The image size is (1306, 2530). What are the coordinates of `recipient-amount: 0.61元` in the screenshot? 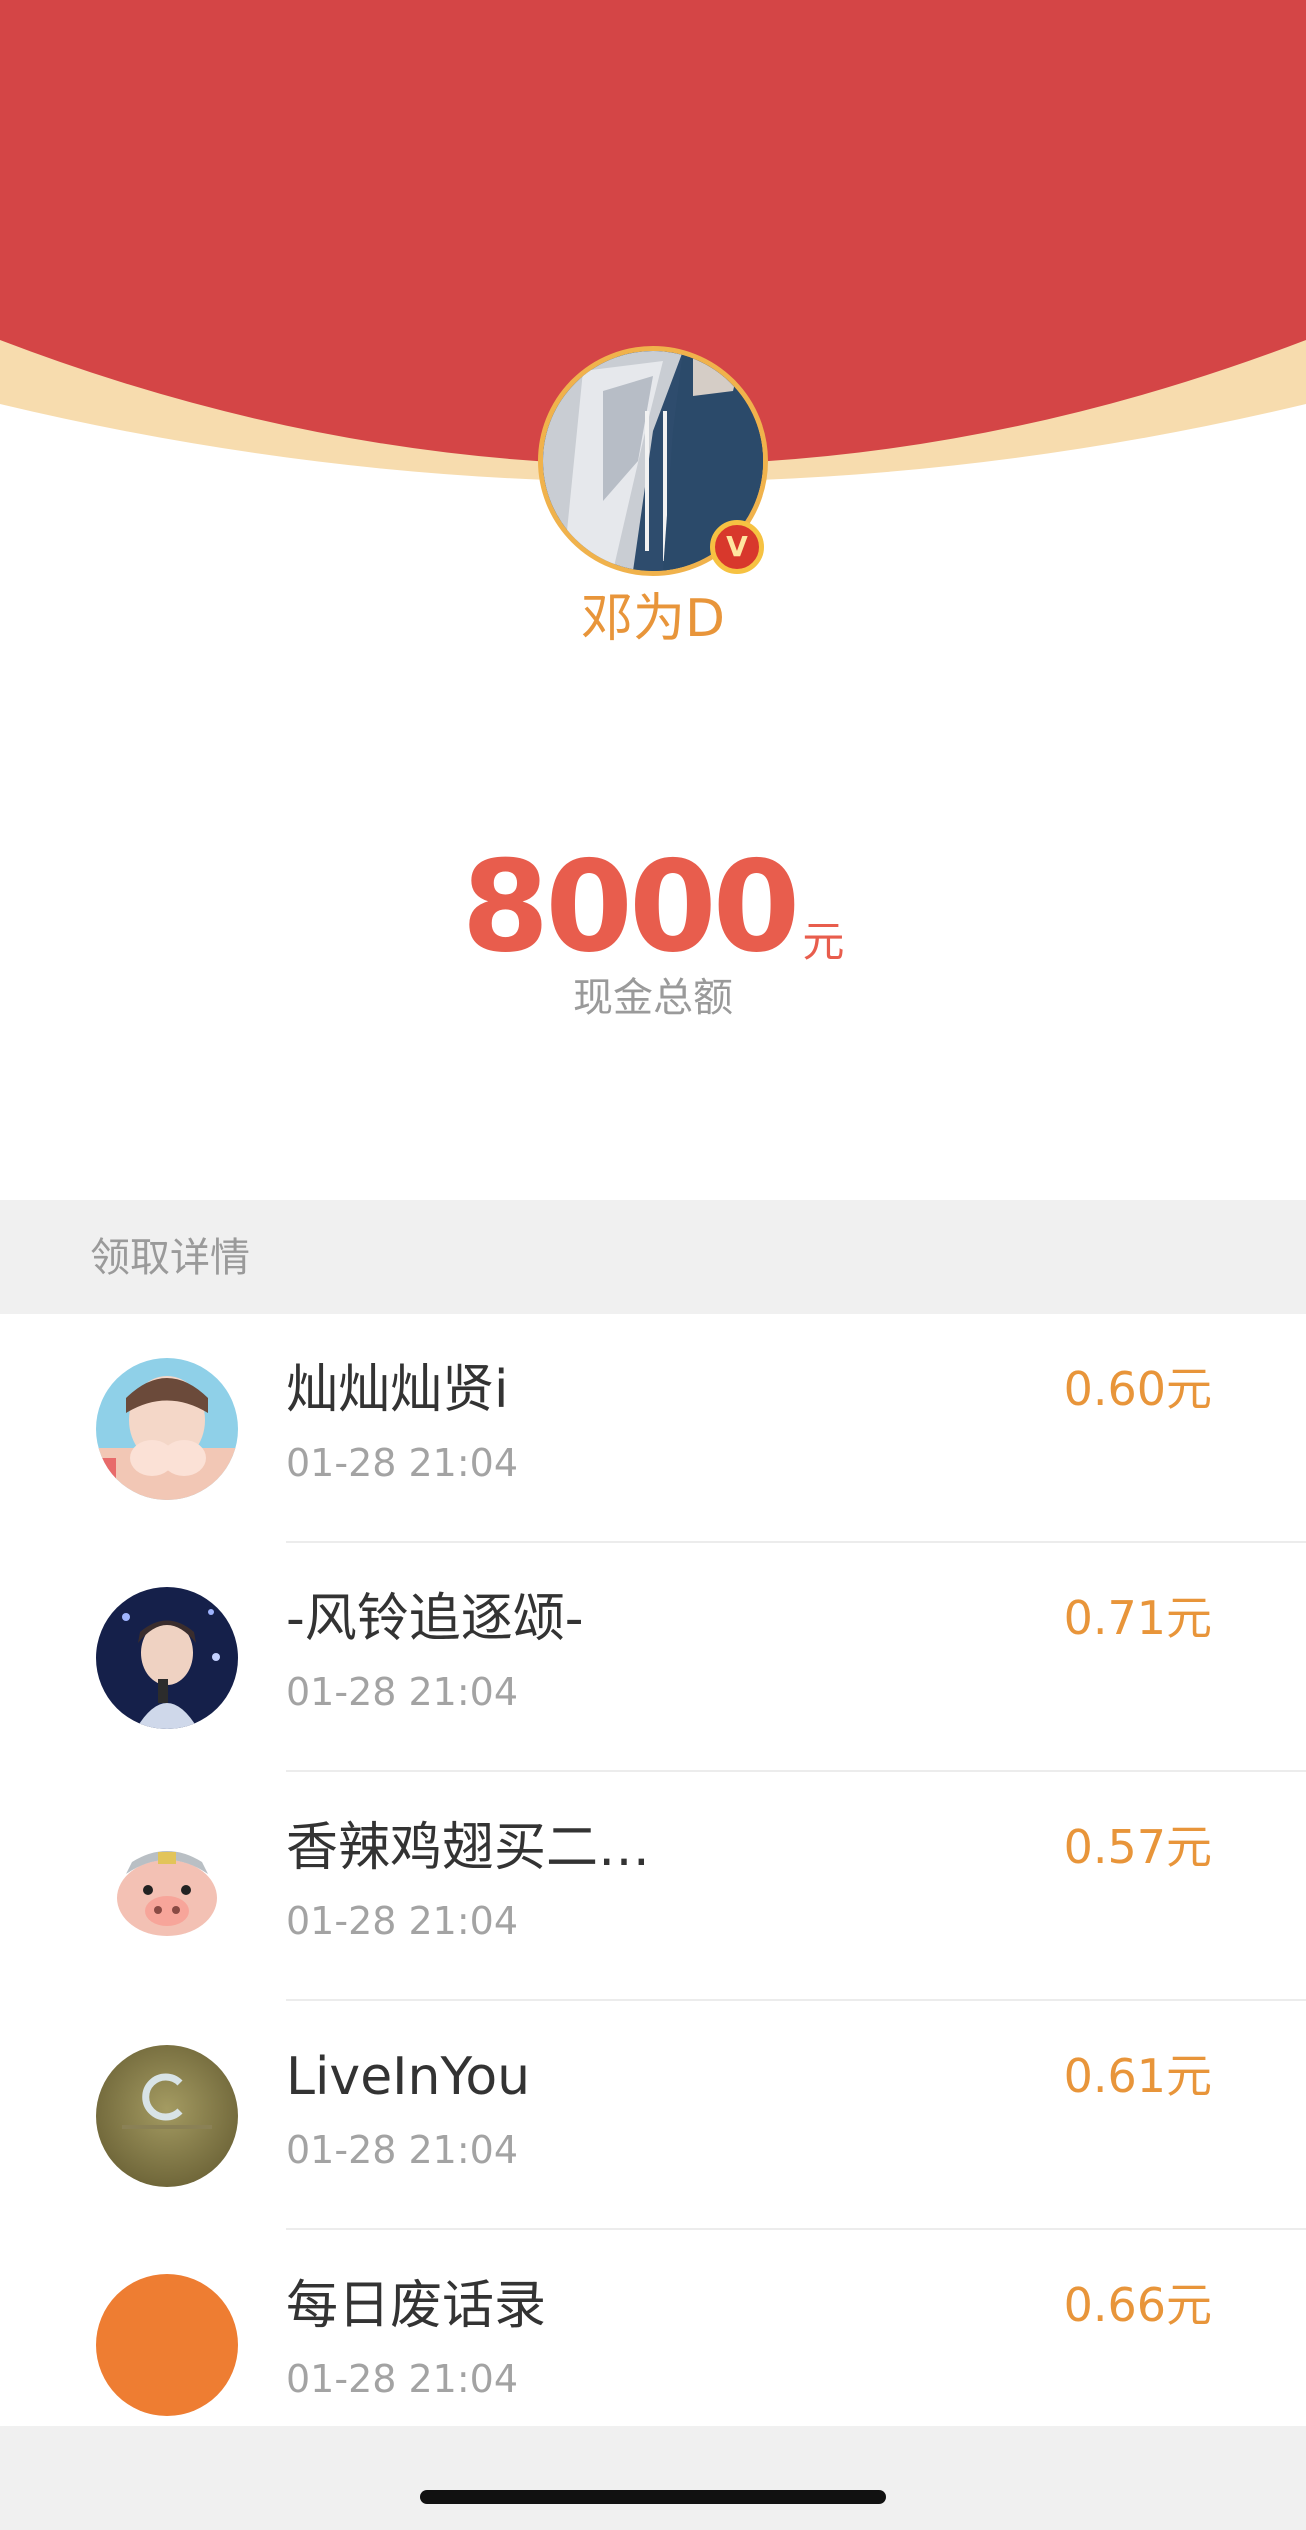 It's located at (1137, 2076).